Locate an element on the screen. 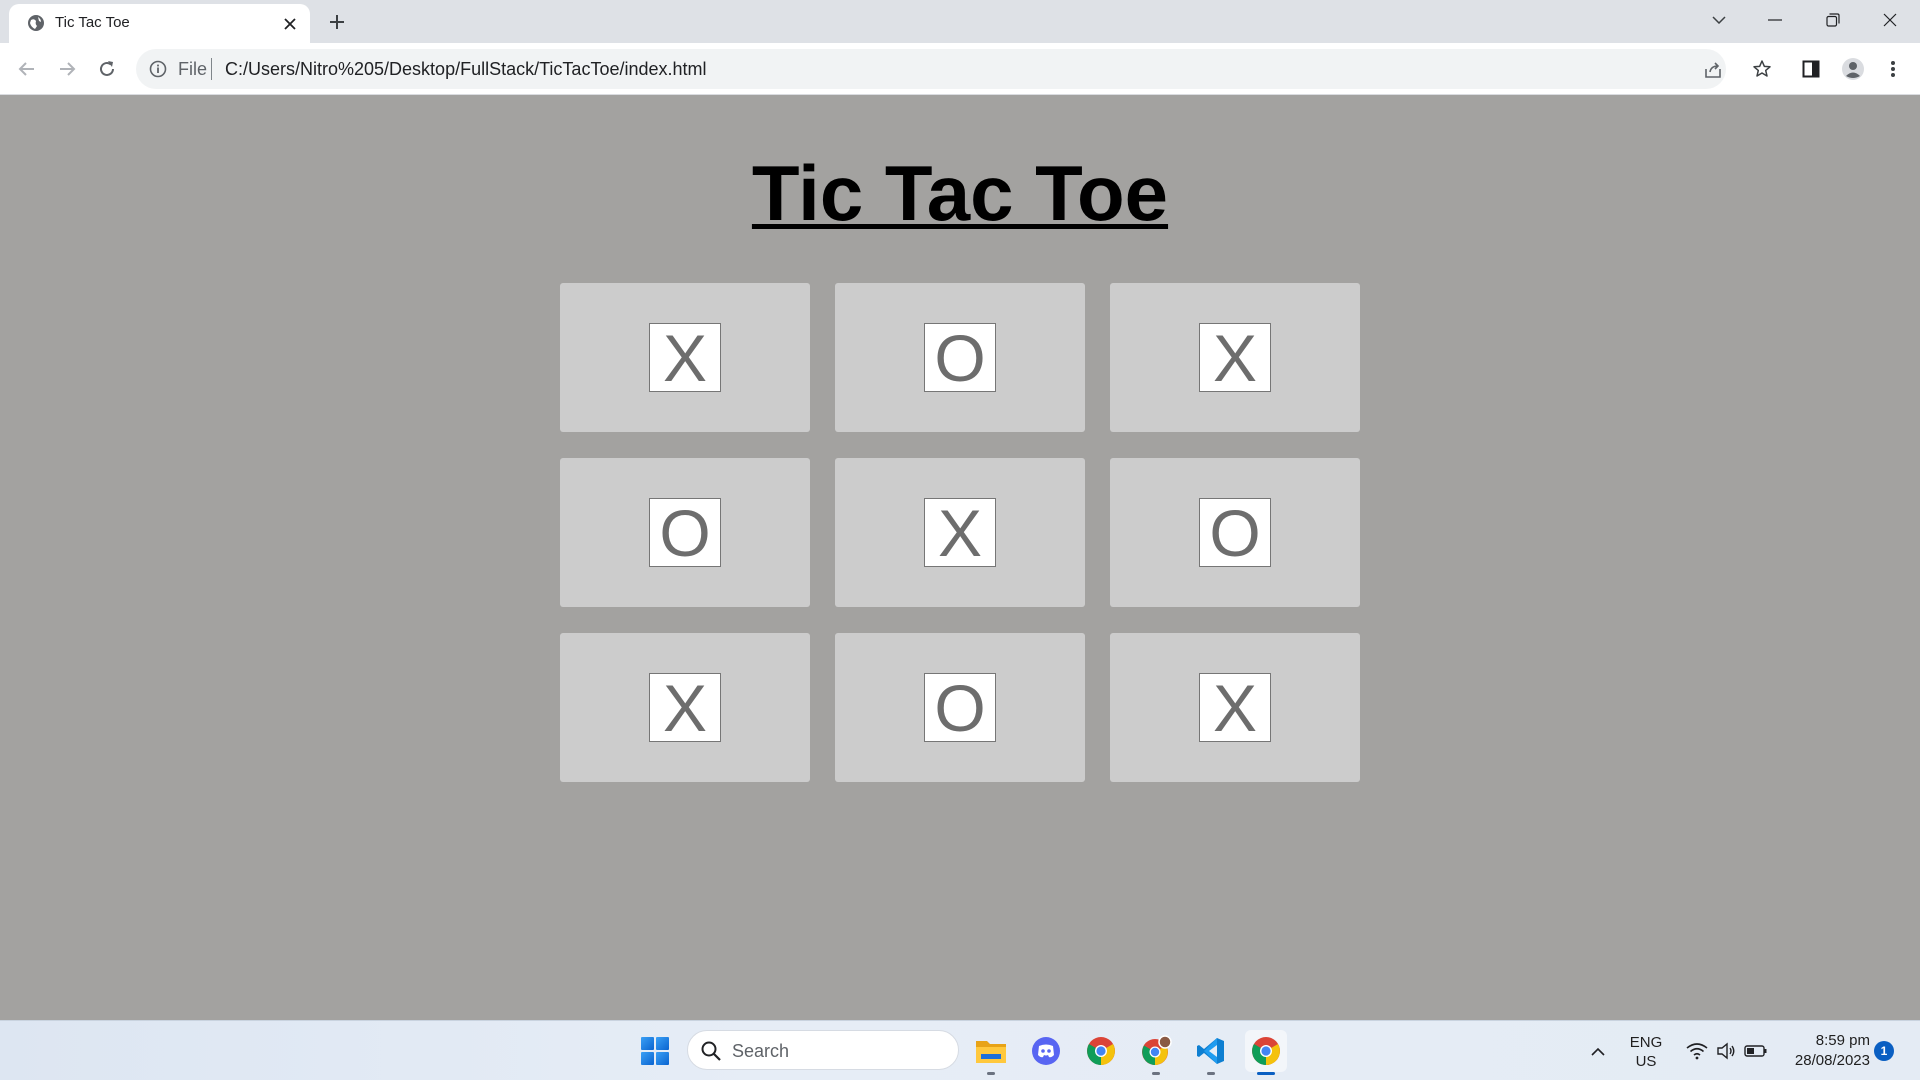 The width and height of the screenshot is (1920, 1080). address-scheme-label: File is located at coordinates (193, 69).